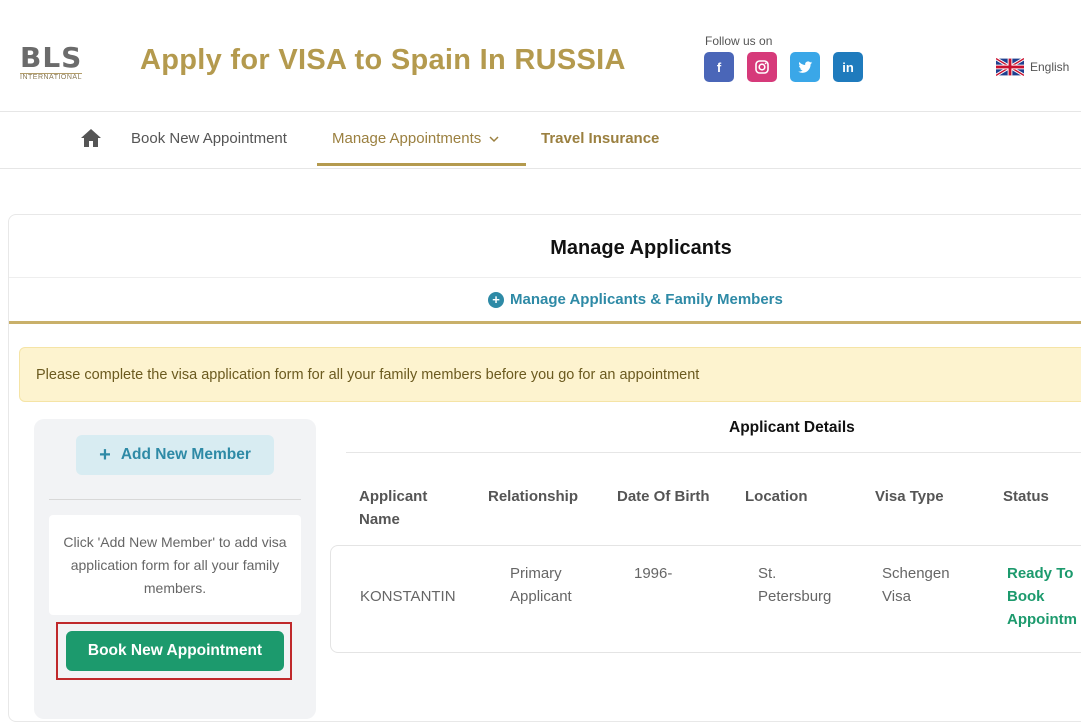 Image resolution: width=1081 pixels, height=722 pixels. I want to click on applicant-relationship: Primary Applicant, so click(541, 585).